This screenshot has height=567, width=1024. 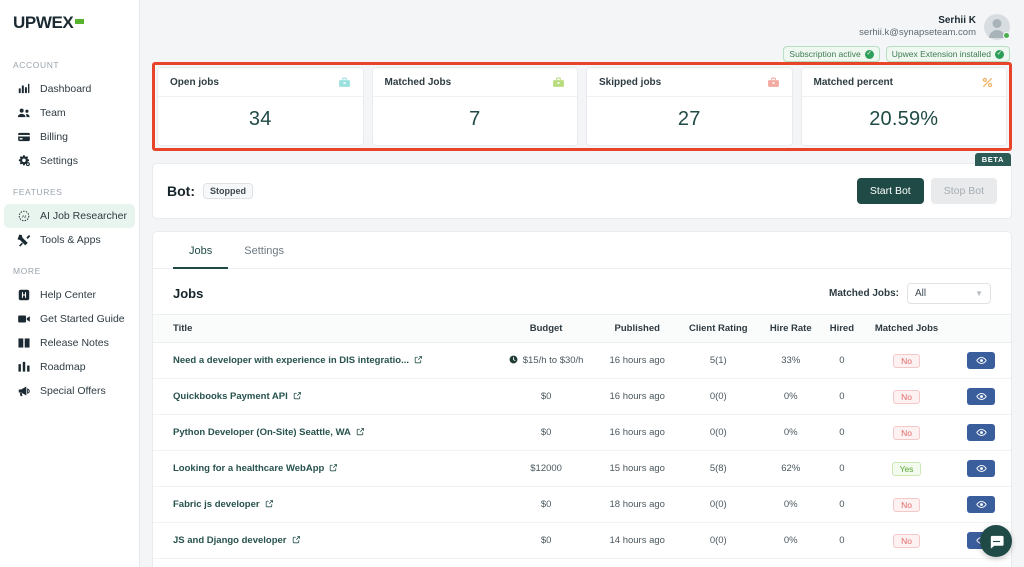 What do you see at coordinates (790, 360) in the screenshot?
I see `hire-rate-cell: 33%` at bounding box center [790, 360].